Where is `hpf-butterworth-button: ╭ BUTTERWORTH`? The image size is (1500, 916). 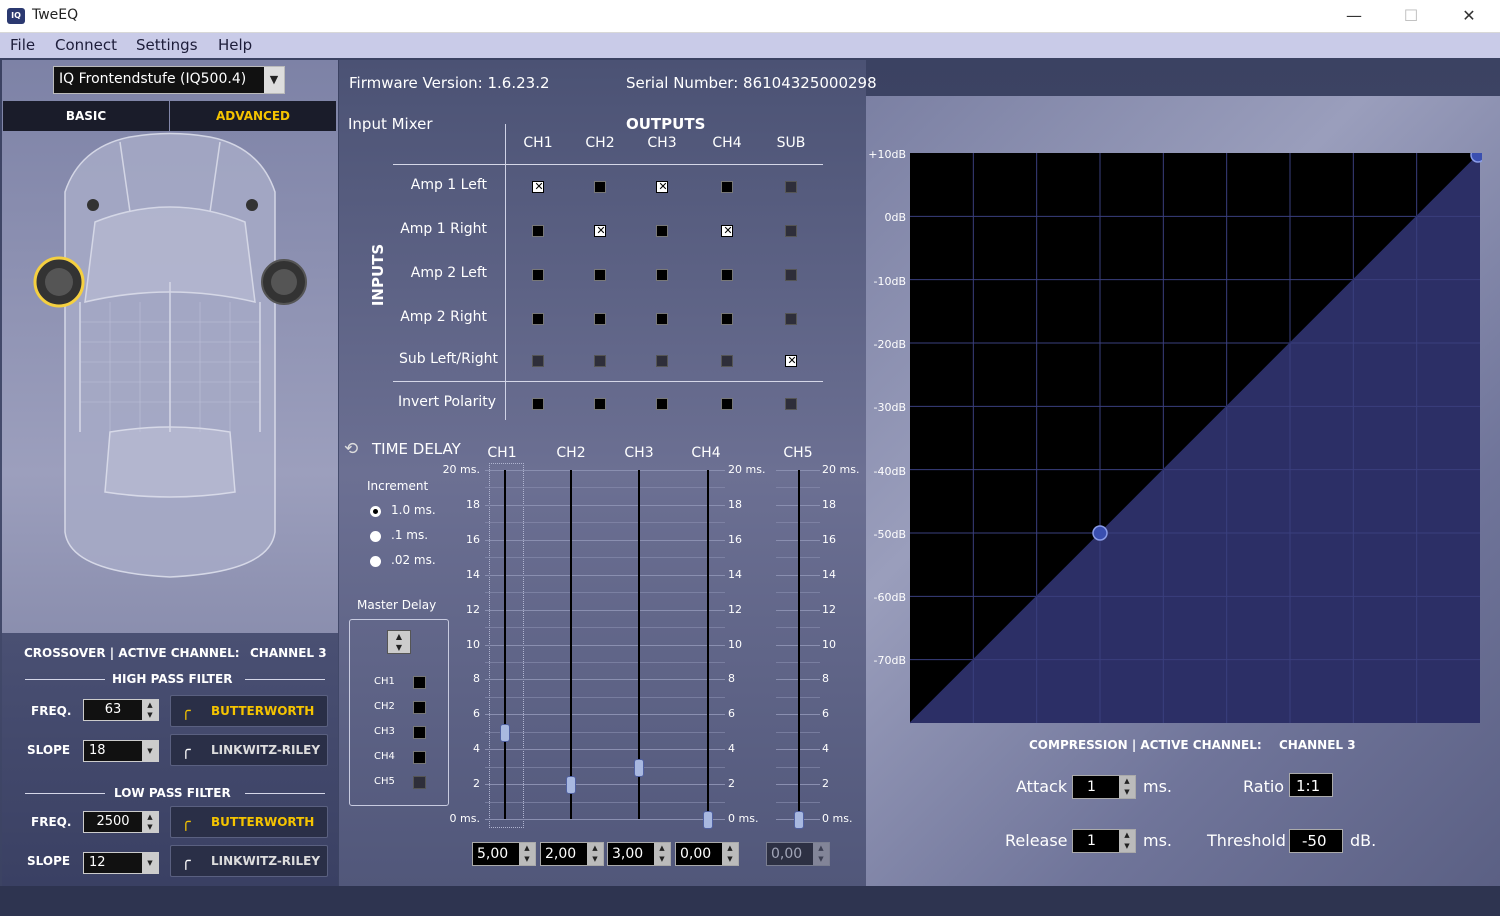 hpf-butterworth-button: ╭ BUTTERWORTH is located at coordinates (249, 711).